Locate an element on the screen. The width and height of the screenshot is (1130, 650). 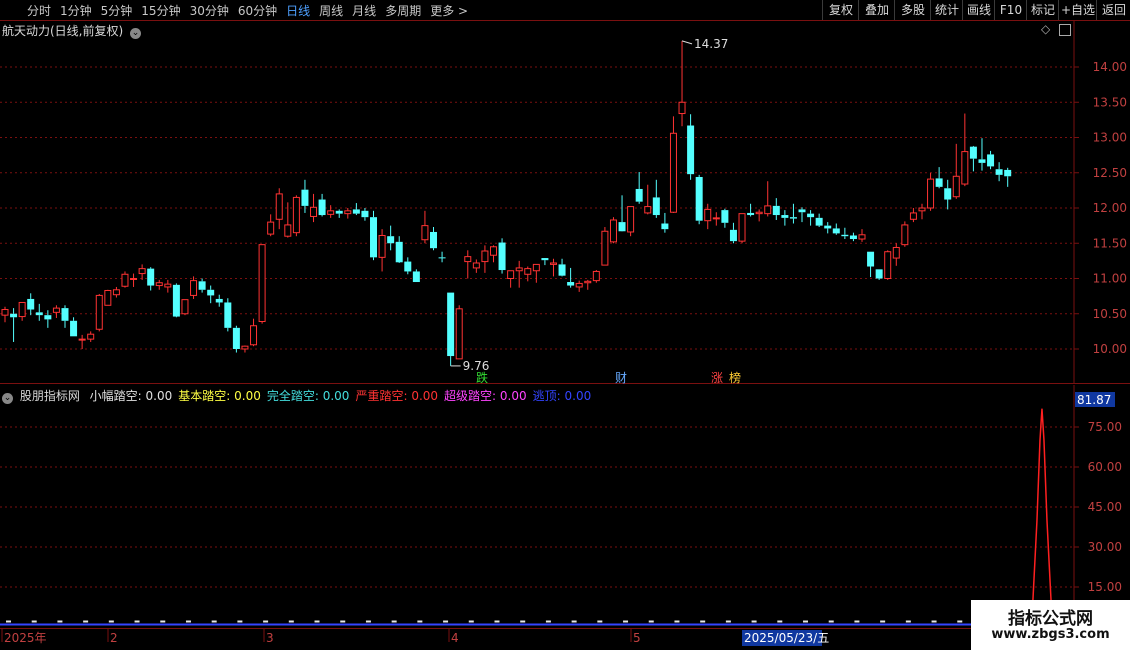
period-1: 1分钟 is located at coordinates (76, 10).